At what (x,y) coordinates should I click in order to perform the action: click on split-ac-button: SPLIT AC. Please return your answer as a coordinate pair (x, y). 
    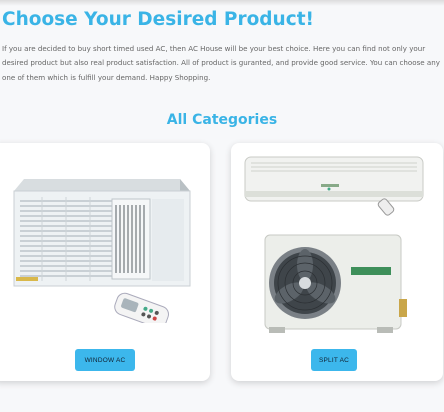
    Looking at the image, I should click on (334, 360).